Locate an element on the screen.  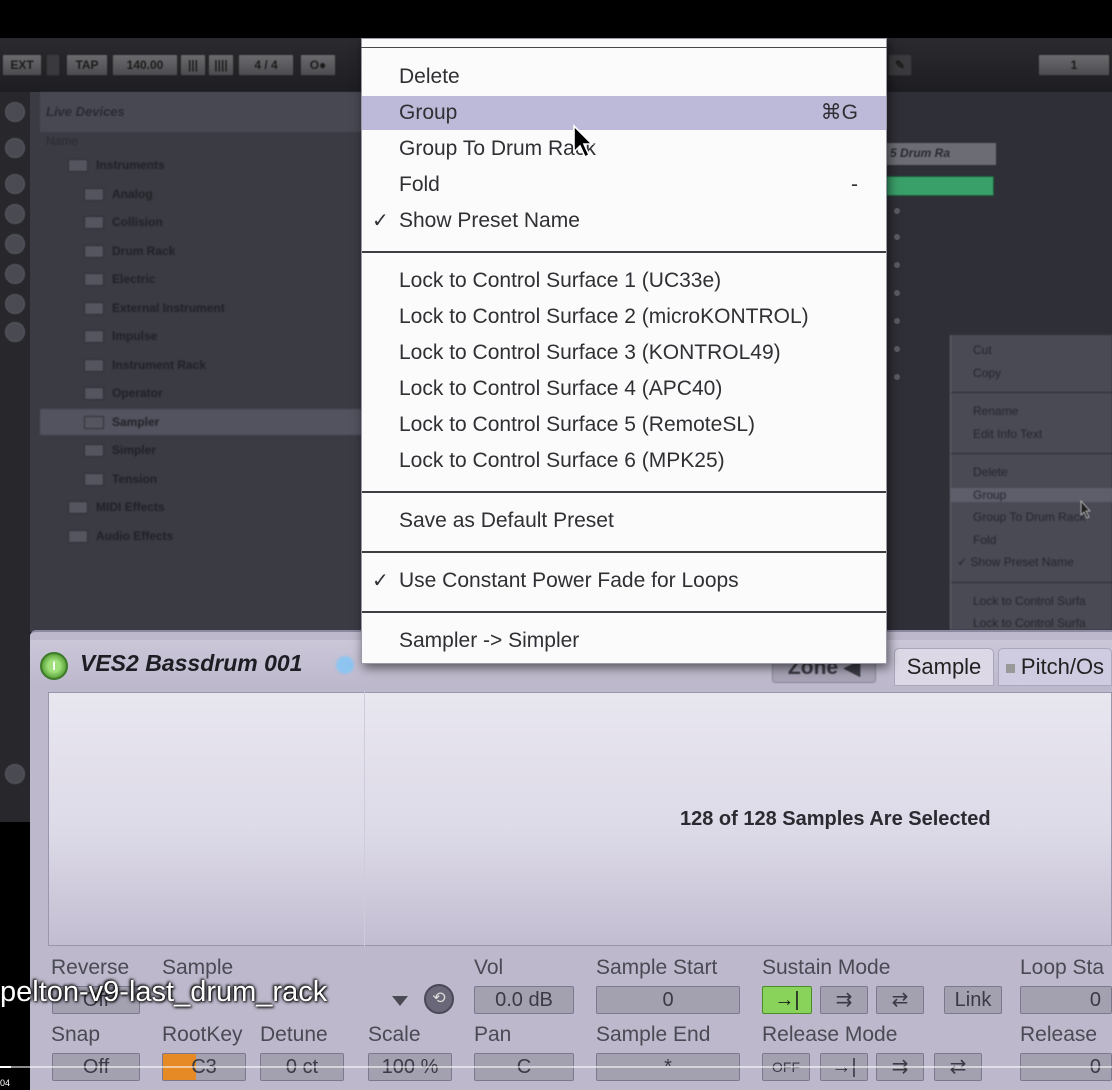
browser-item: Tension is located at coordinates (201, 479).